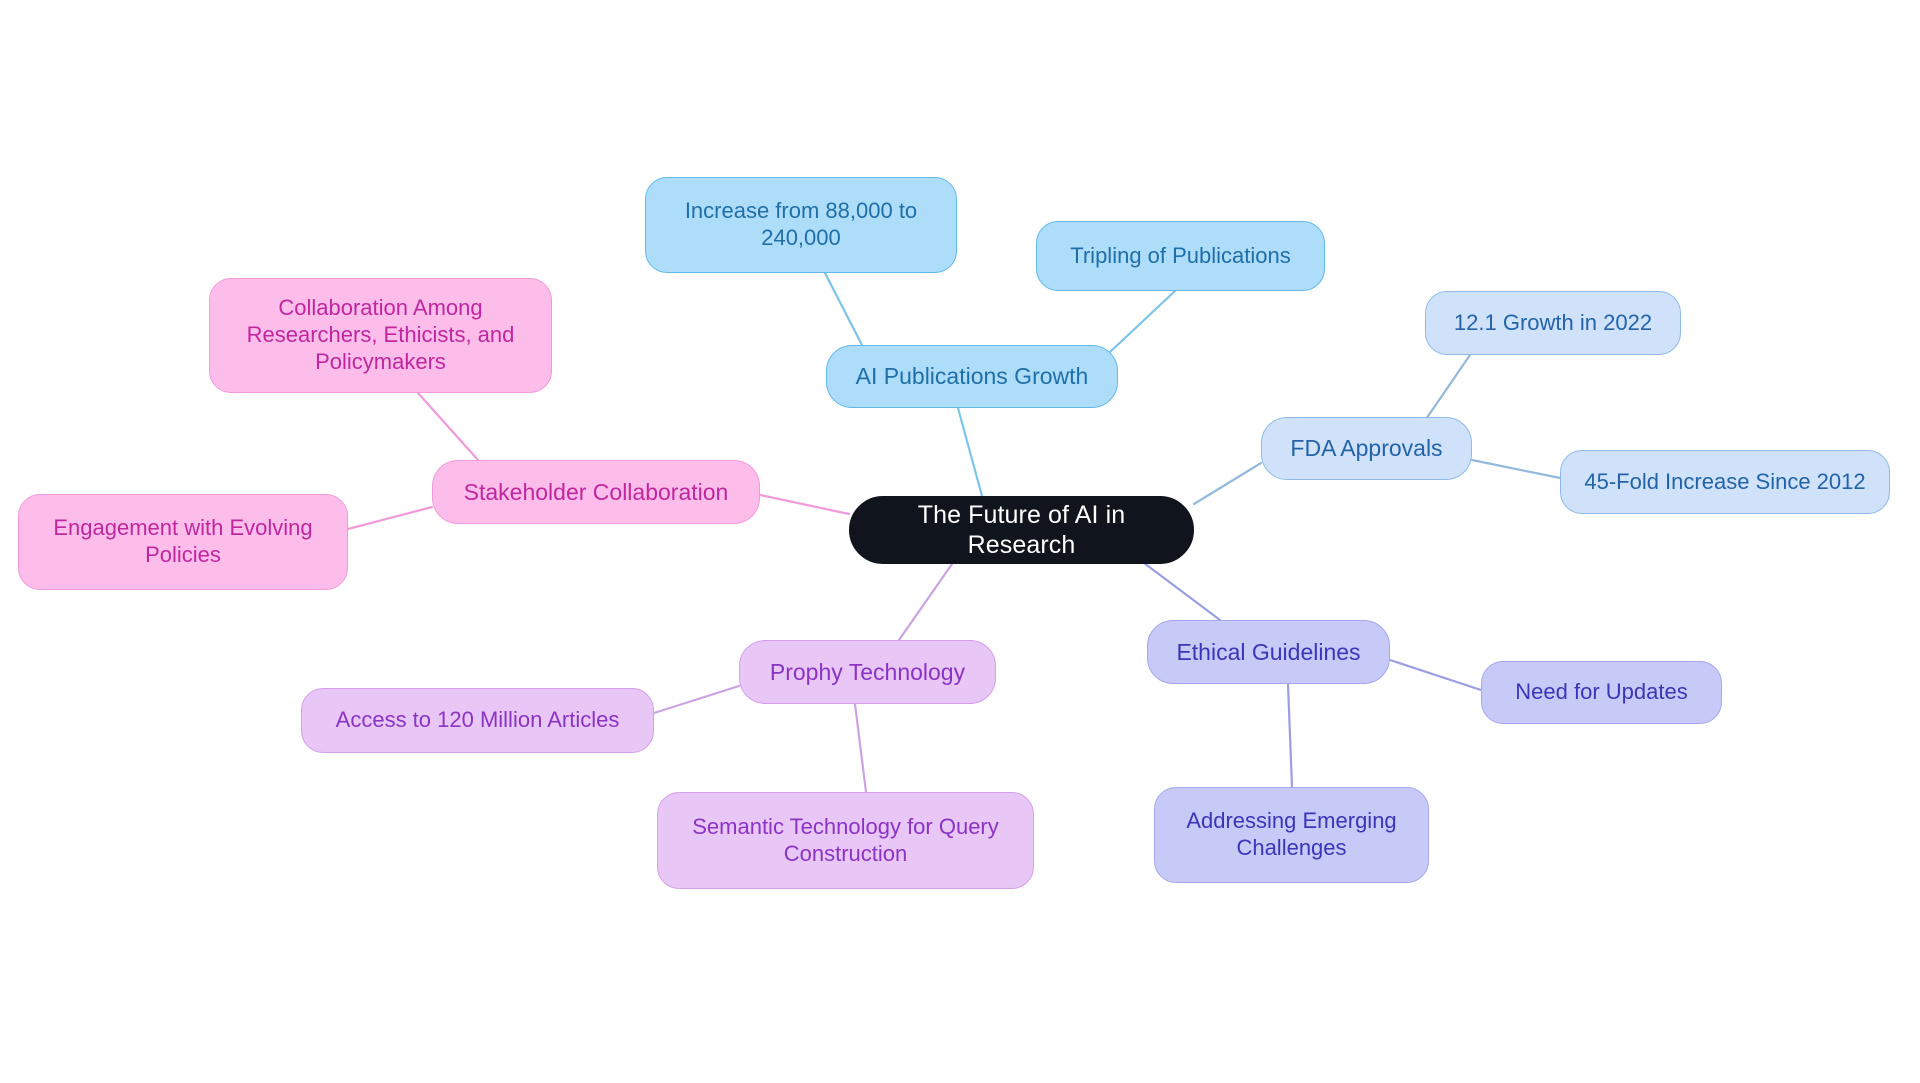  I want to click on mindmap-leaf-node-increase-88000-240000: Increase from 88,000 to 240,000, so click(801, 225).